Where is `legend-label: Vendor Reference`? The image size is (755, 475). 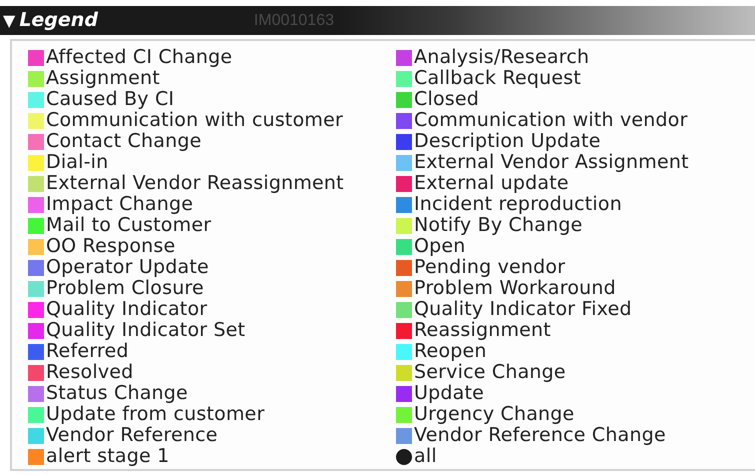 legend-label: Vendor Reference is located at coordinates (132, 435).